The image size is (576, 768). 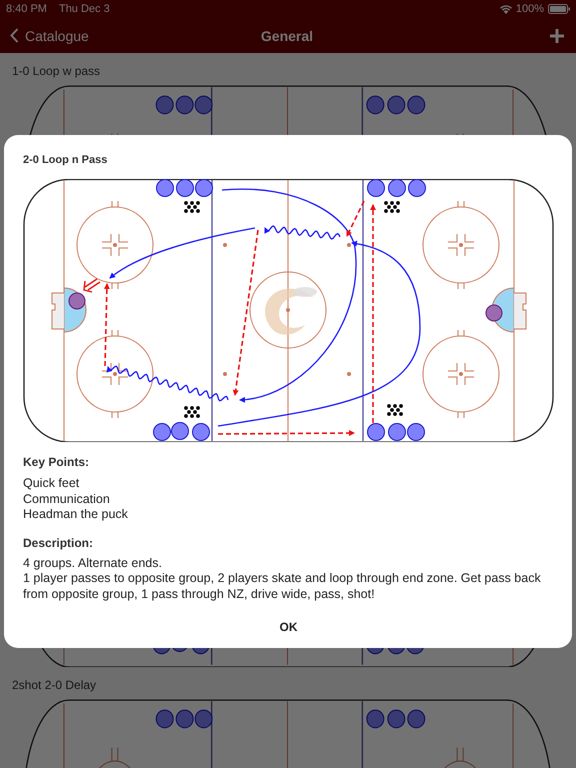 What do you see at coordinates (506, 9) in the screenshot?
I see `wifi-icon` at bounding box center [506, 9].